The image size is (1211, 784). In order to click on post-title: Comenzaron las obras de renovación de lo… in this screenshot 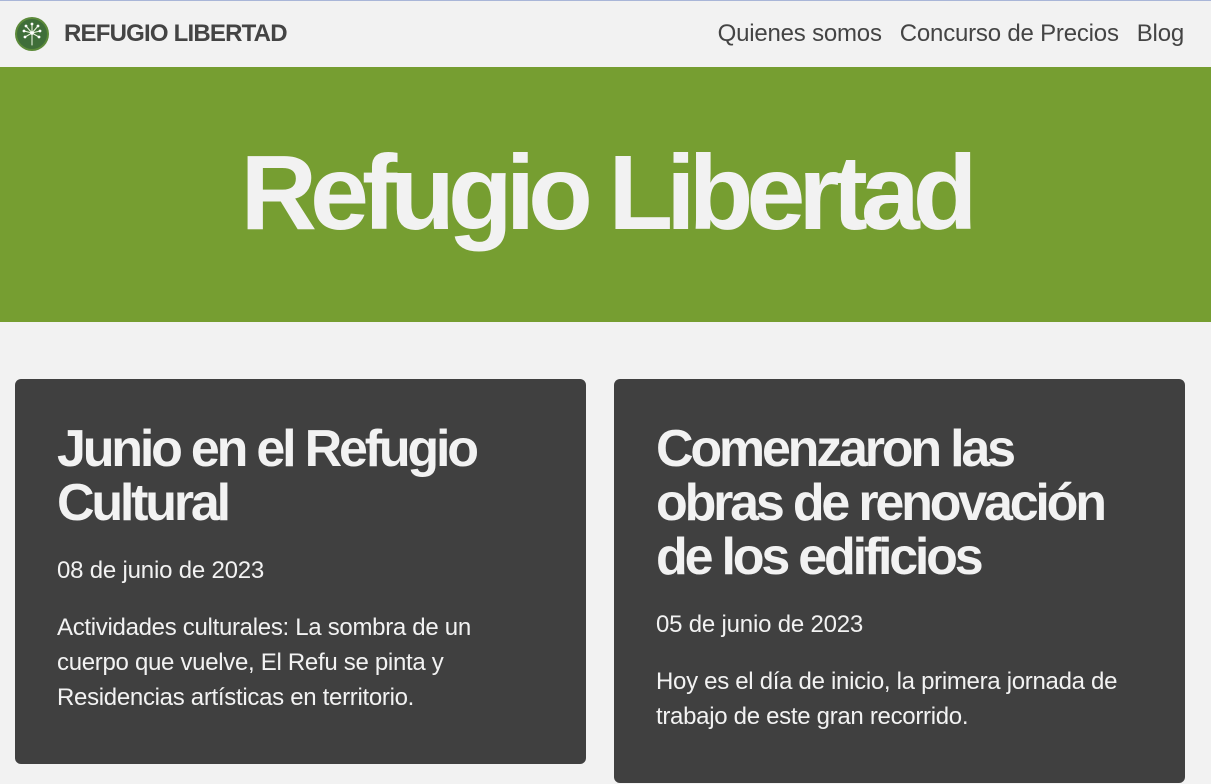, I will do `click(900, 503)`.